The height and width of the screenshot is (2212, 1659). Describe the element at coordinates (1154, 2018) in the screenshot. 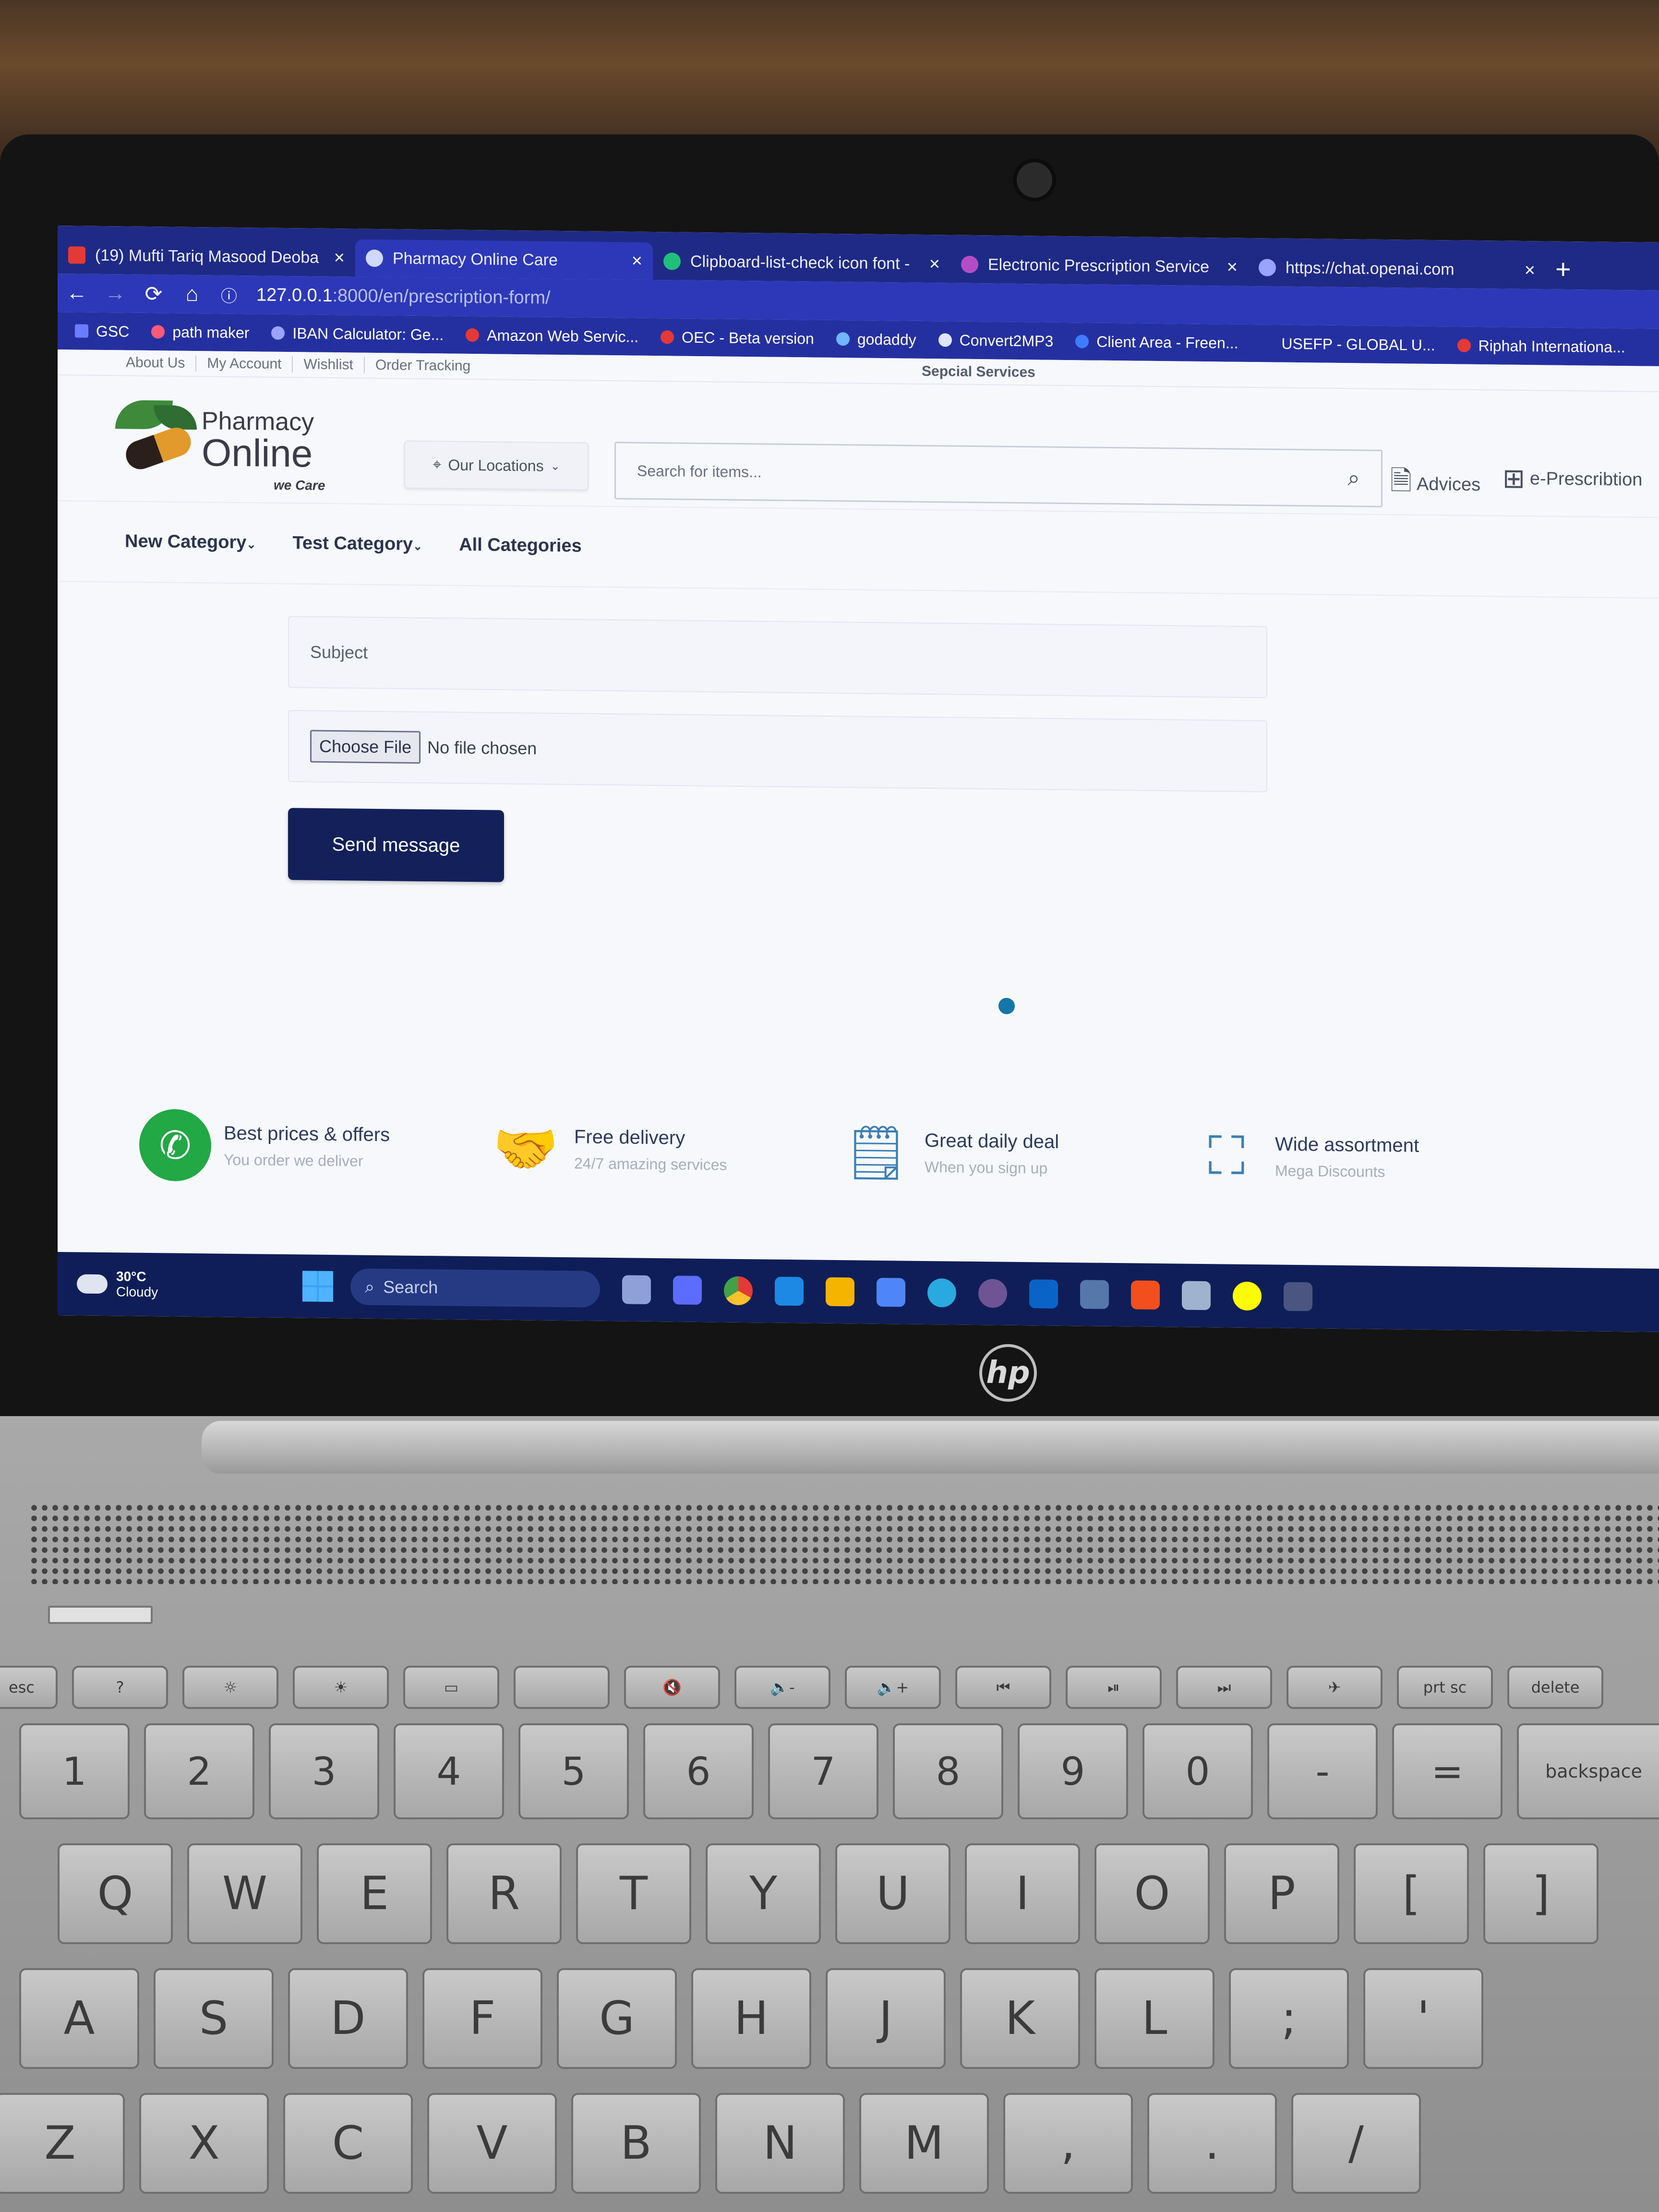

I see `key-l: L` at that location.